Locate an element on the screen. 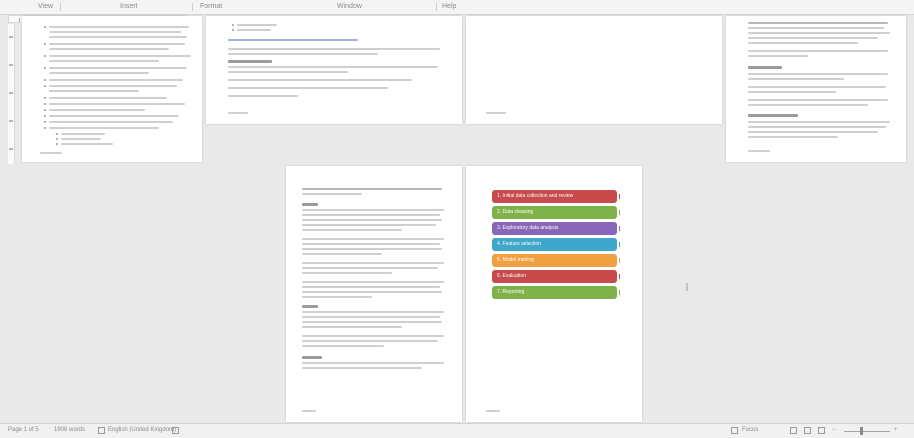 The height and width of the screenshot is (438, 914). zoom-slider is located at coordinates (867, 431).